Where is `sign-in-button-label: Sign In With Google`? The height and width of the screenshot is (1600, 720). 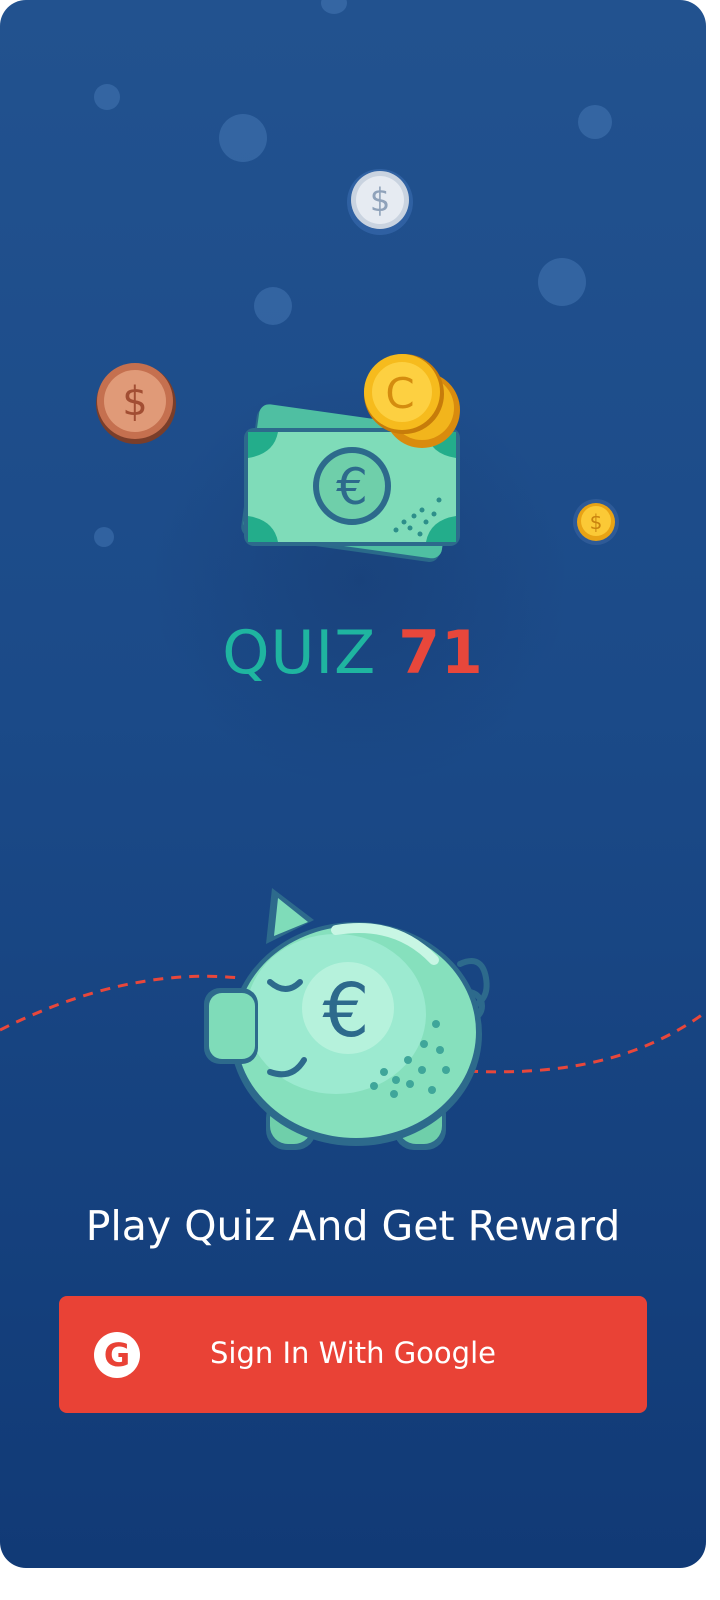
sign-in-button-label: Sign In With Google is located at coordinates (353, 1353).